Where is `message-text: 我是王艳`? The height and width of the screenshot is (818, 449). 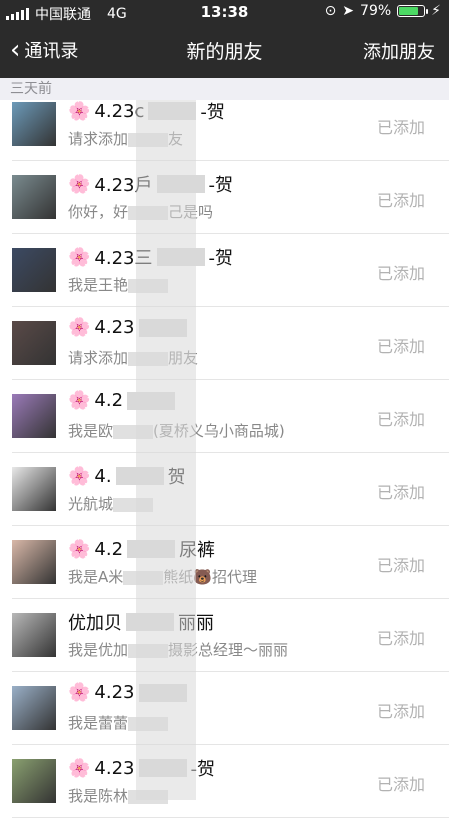 message-text: 我是王艳 is located at coordinates (98, 285).